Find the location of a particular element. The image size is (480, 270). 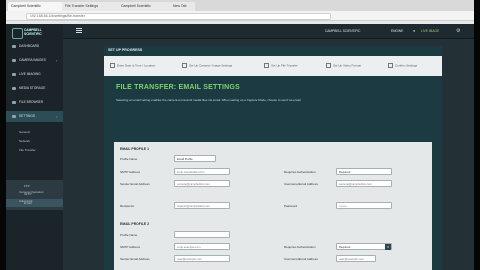

sub-label: File Transfer is located at coordinates (27, 150).